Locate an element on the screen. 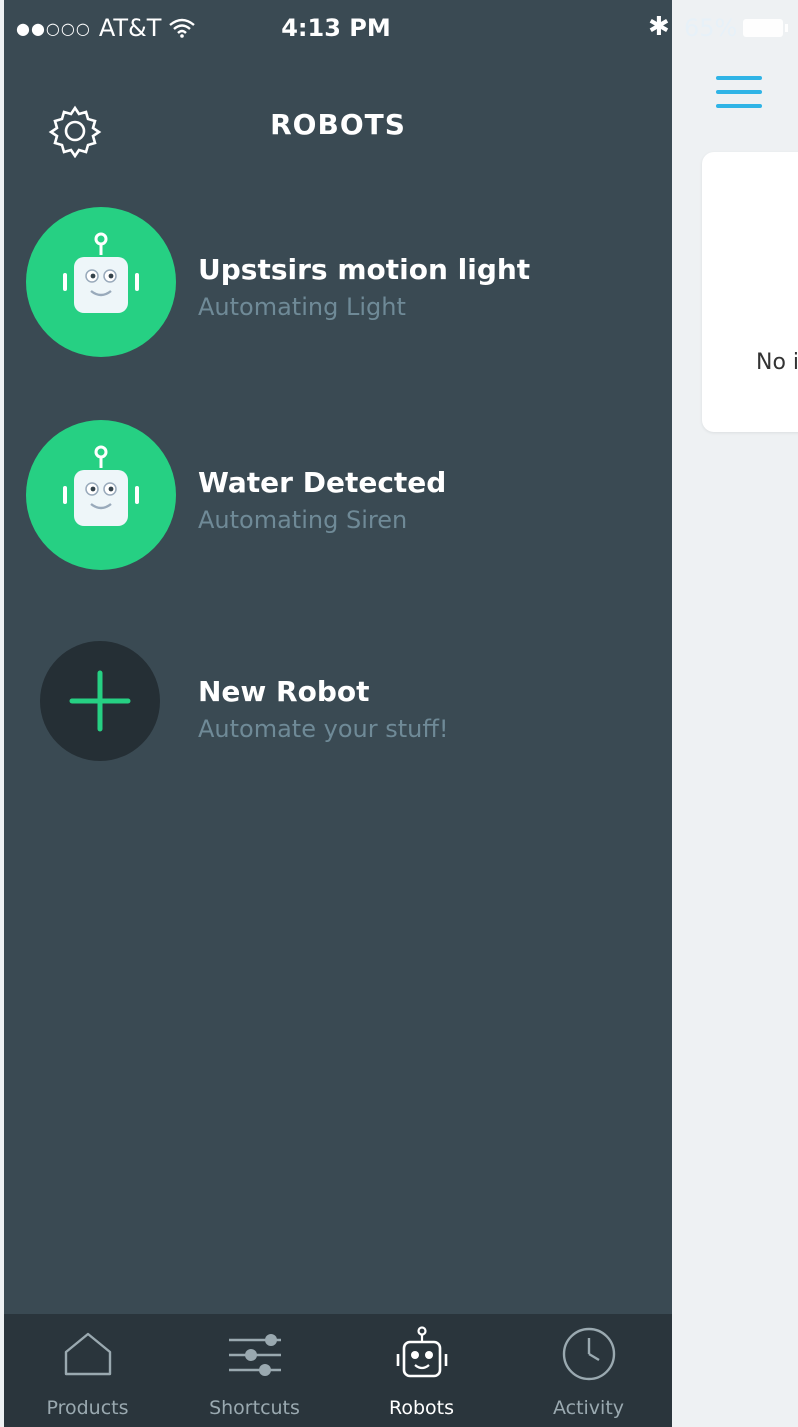 Image resolution: width=798 pixels, height=1427 pixels. battery-percent: 65% is located at coordinates (711, 28).